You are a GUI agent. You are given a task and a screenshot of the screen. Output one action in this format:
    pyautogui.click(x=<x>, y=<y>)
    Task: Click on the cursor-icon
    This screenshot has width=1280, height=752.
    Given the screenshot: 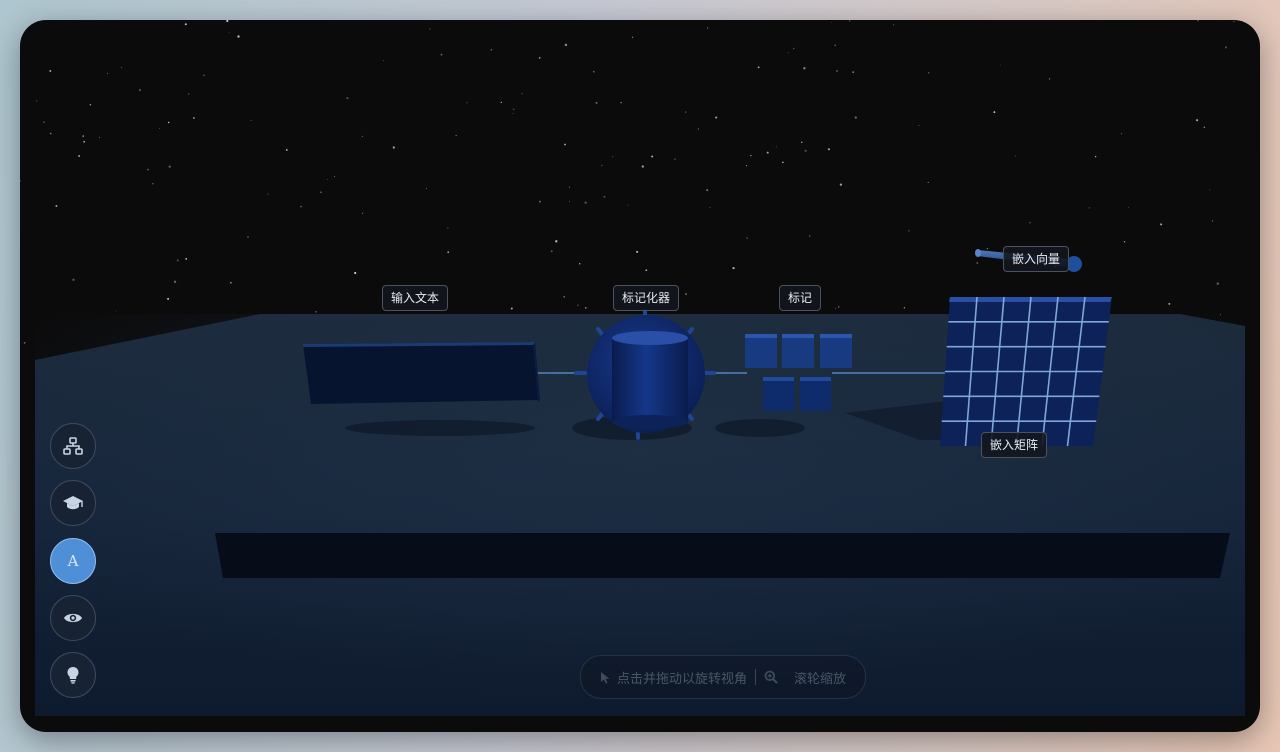 What is the action you would take?
    pyautogui.click(x=605, y=677)
    